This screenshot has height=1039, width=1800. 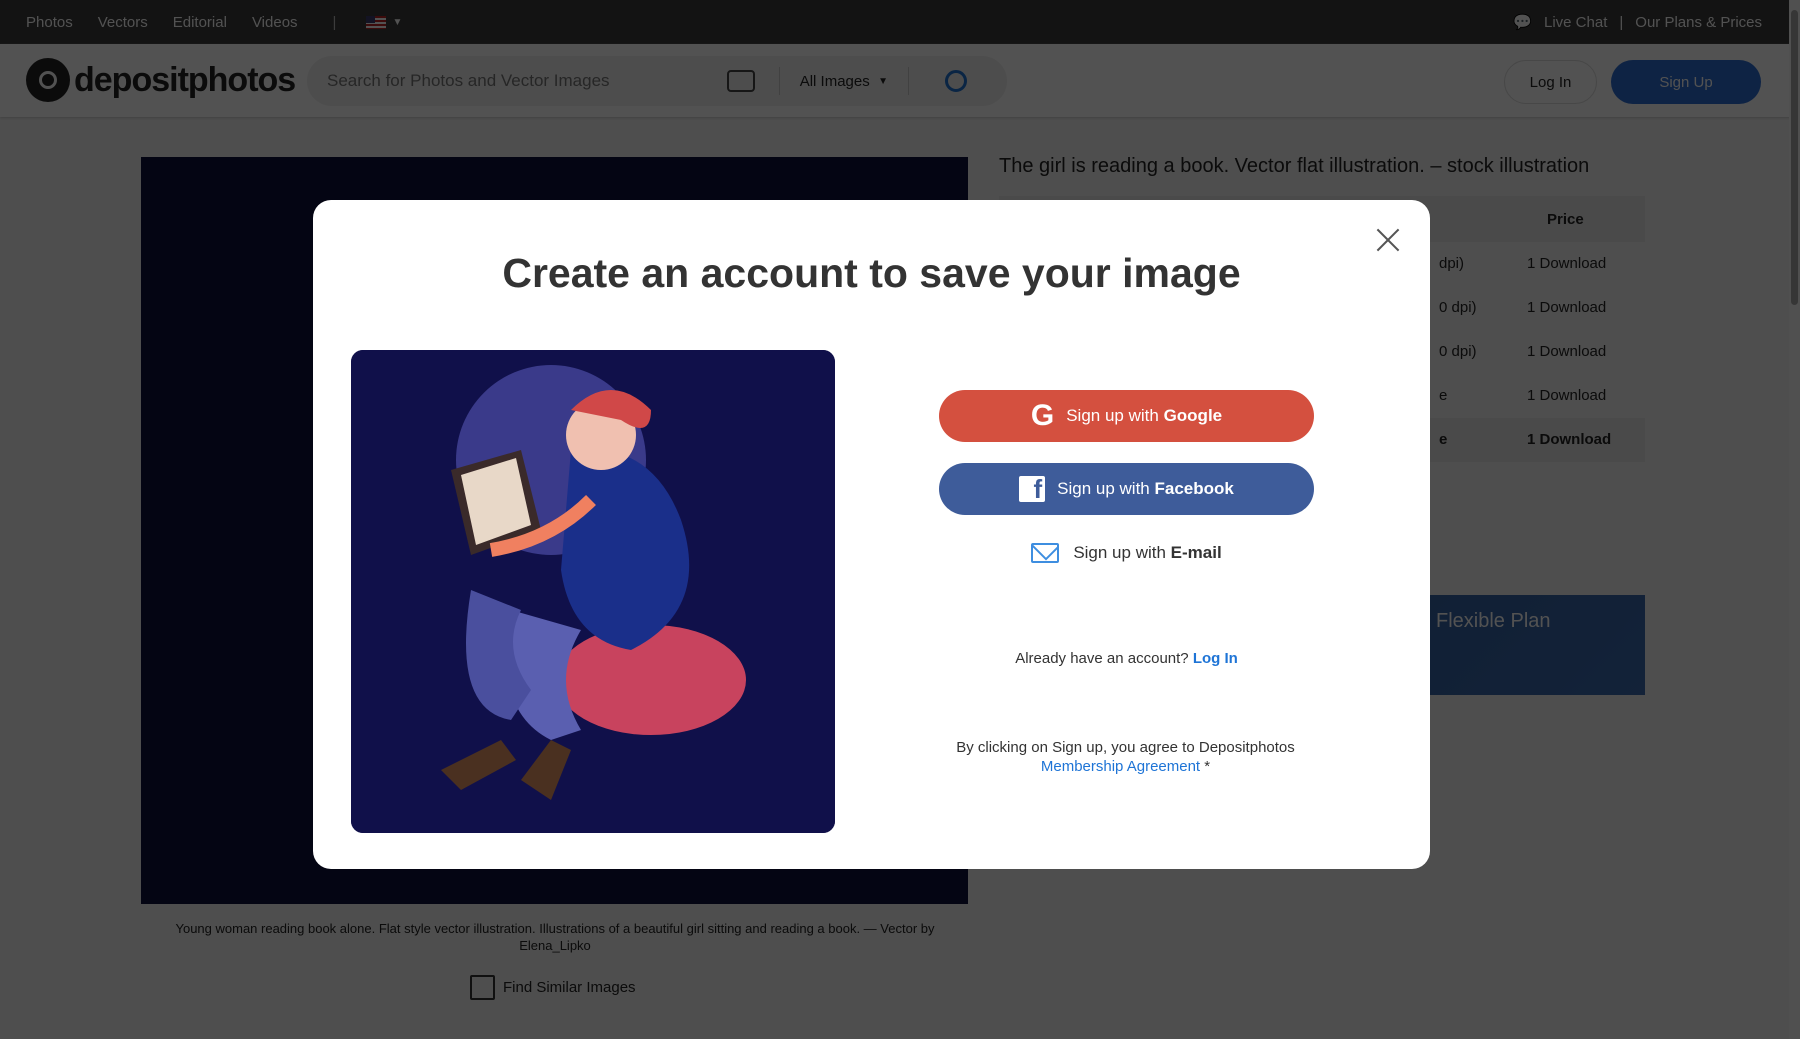 What do you see at coordinates (275, 22) in the screenshot?
I see `nav-videos: Videos` at bounding box center [275, 22].